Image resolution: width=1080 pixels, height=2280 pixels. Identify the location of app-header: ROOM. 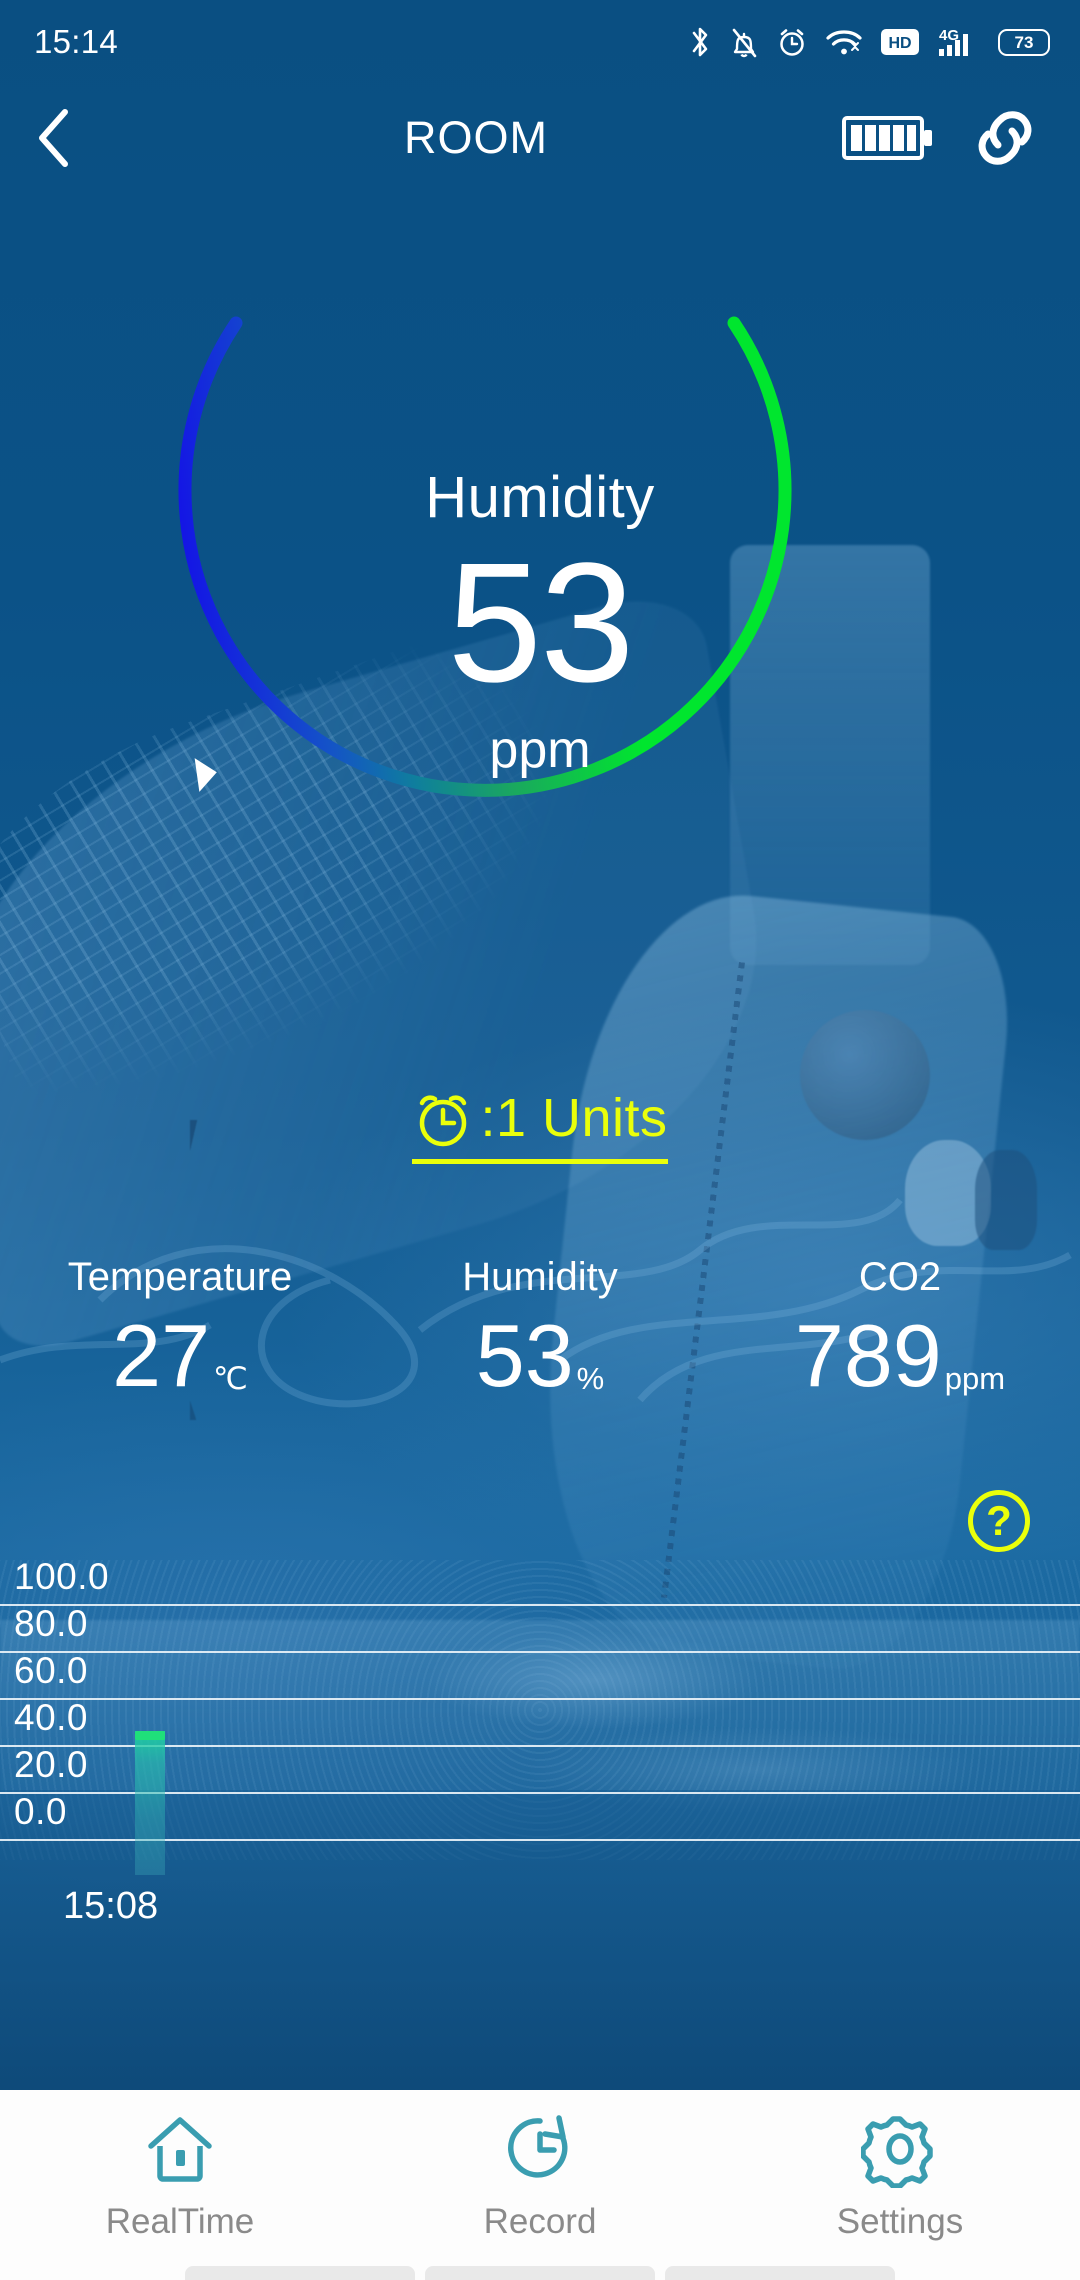
(540, 138).